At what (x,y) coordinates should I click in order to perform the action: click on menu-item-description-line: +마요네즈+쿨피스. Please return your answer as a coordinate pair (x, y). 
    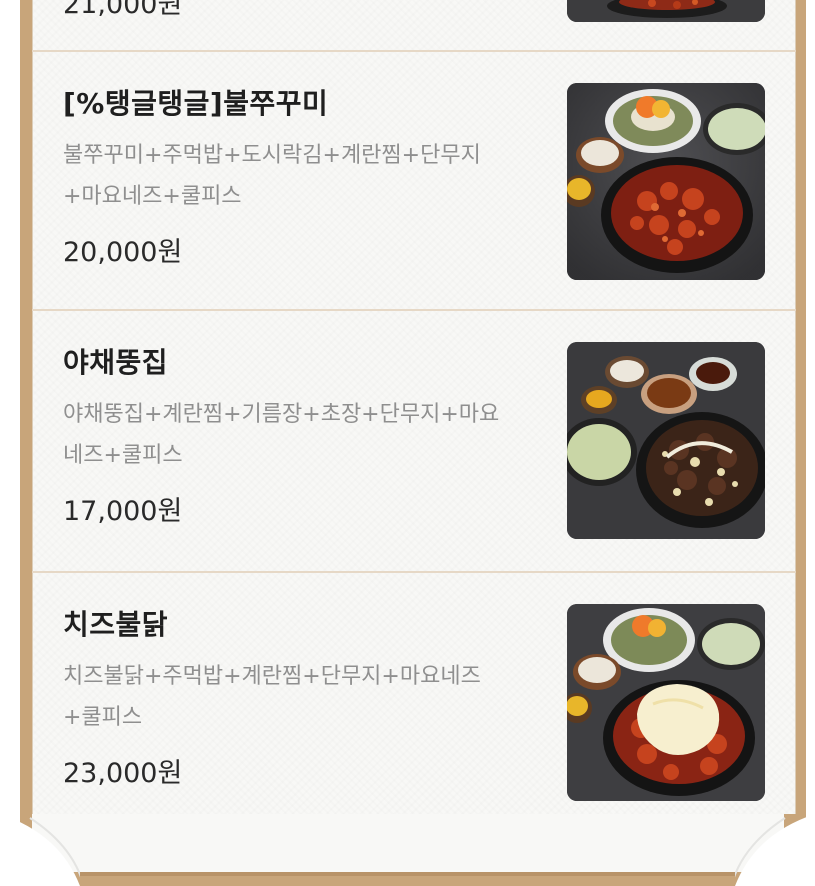
    Looking at the image, I should click on (152, 196).